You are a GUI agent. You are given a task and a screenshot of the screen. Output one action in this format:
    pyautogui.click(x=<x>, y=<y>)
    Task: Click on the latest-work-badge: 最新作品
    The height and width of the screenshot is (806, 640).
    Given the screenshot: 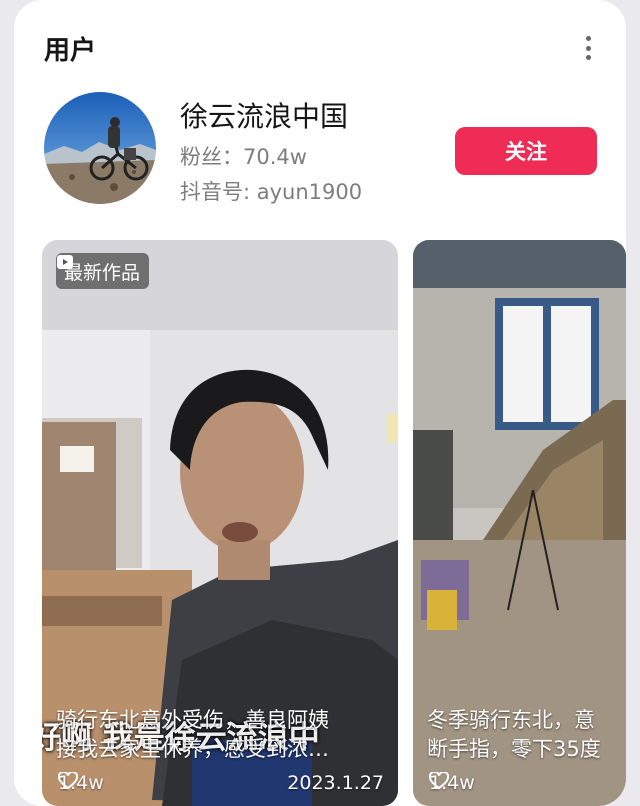 What is the action you would take?
    pyautogui.click(x=103, y=271)
    